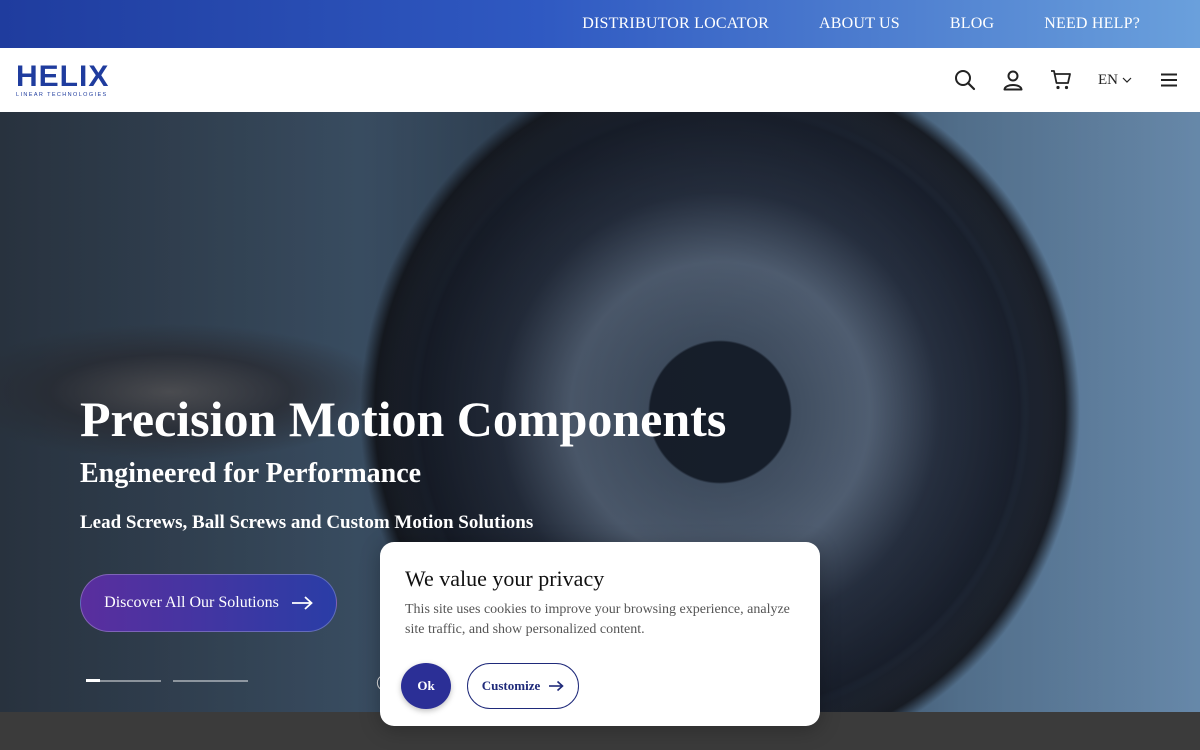 The height and width of the screenshot is (750, 1200). Describe the element at coordinates (1108, 79) in the screenshot. I see `language-label: EN` at that location.